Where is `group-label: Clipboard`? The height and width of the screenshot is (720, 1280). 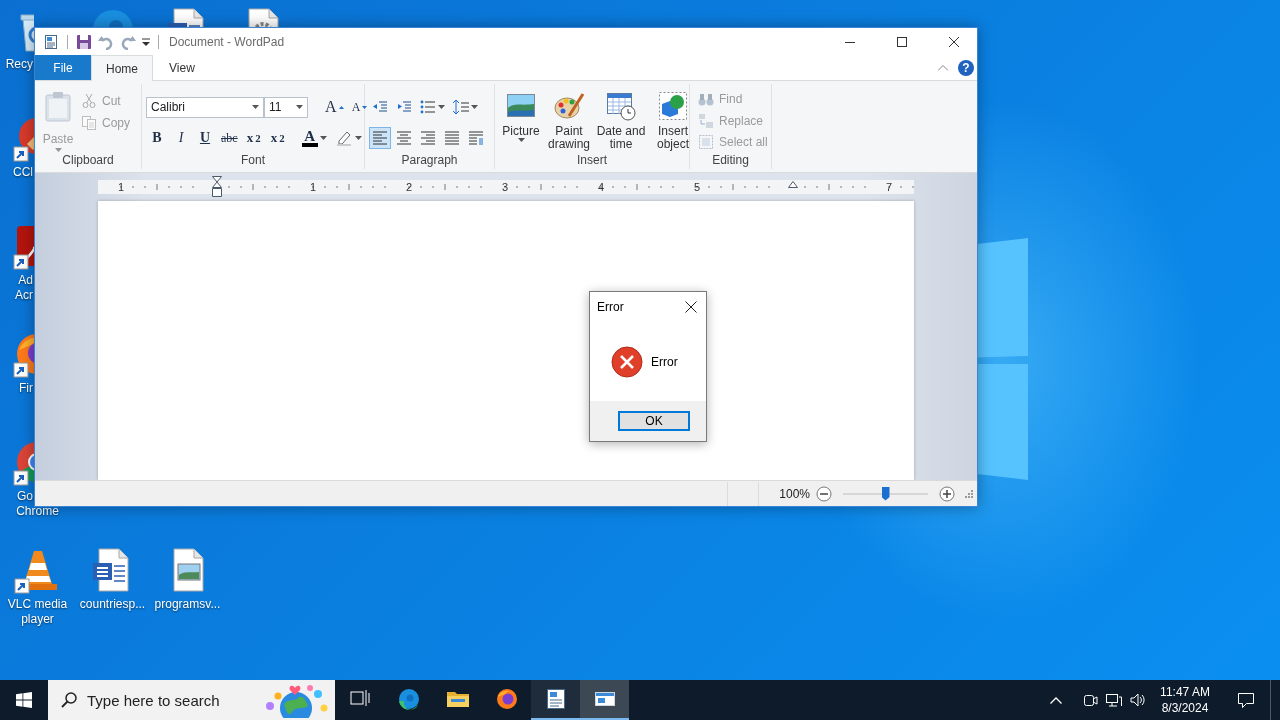
group-label: Clipboard is located at coordinates (88, 161).